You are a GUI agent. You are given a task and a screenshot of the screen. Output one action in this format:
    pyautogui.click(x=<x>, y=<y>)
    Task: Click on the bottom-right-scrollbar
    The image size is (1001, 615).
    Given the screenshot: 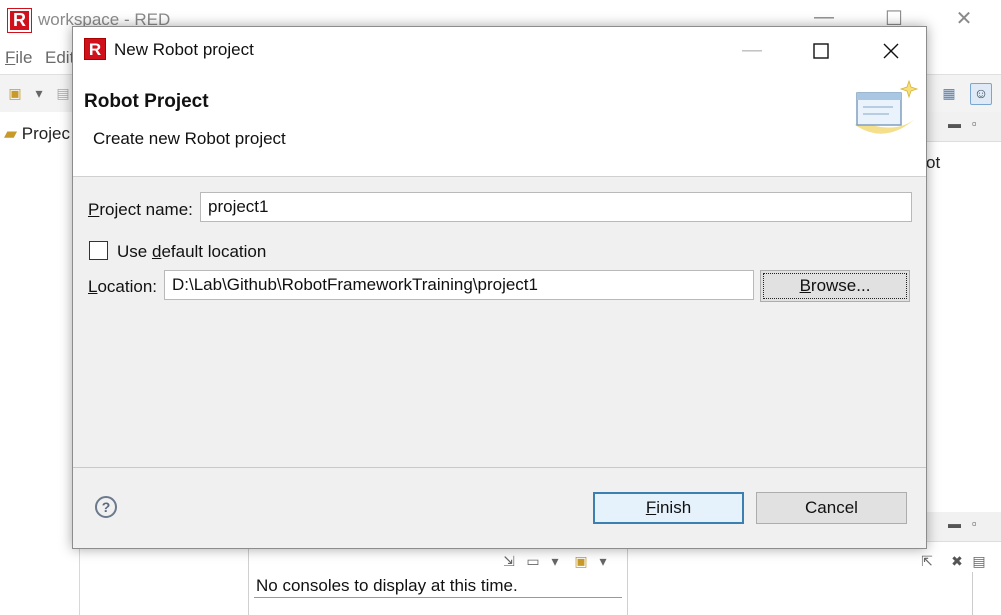 What is the action you would take?
    pyautogui.click(x=980, y=593)
    